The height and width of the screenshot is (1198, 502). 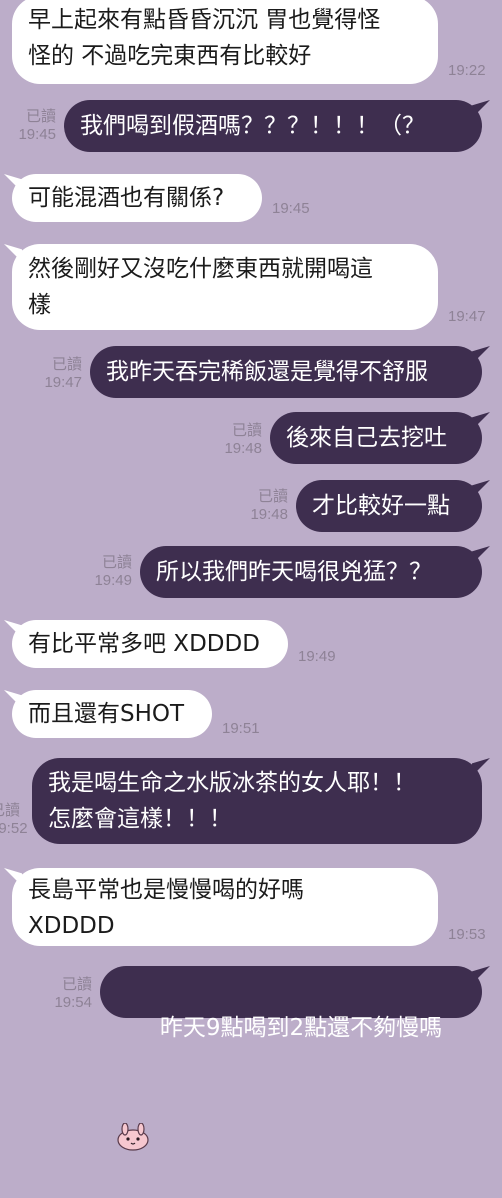 I want to click on message-meta: 19:22, so click(x=467, y=71).